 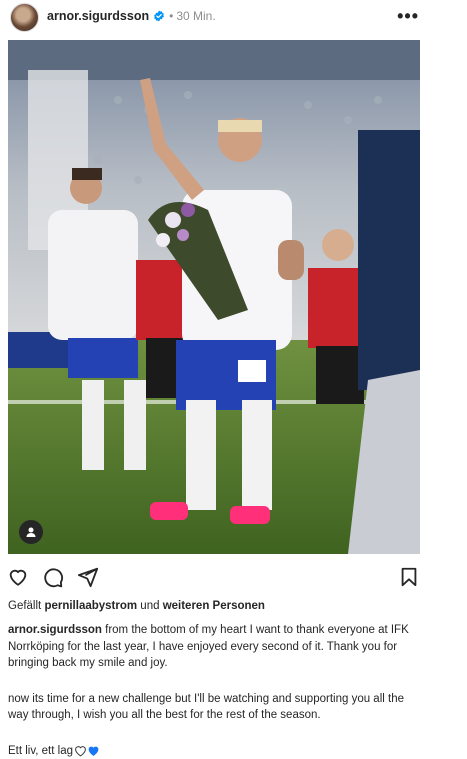 I want to click on others-link: weiteren Personen, so click(x=214, y=606).